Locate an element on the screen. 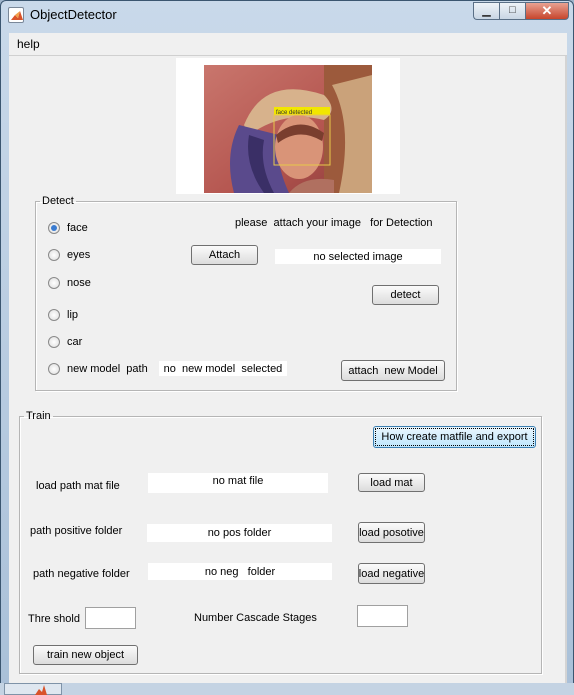 The width and height of the screenshot is (574, 695). image-preview: face detected is located at coordinates (288, 126).